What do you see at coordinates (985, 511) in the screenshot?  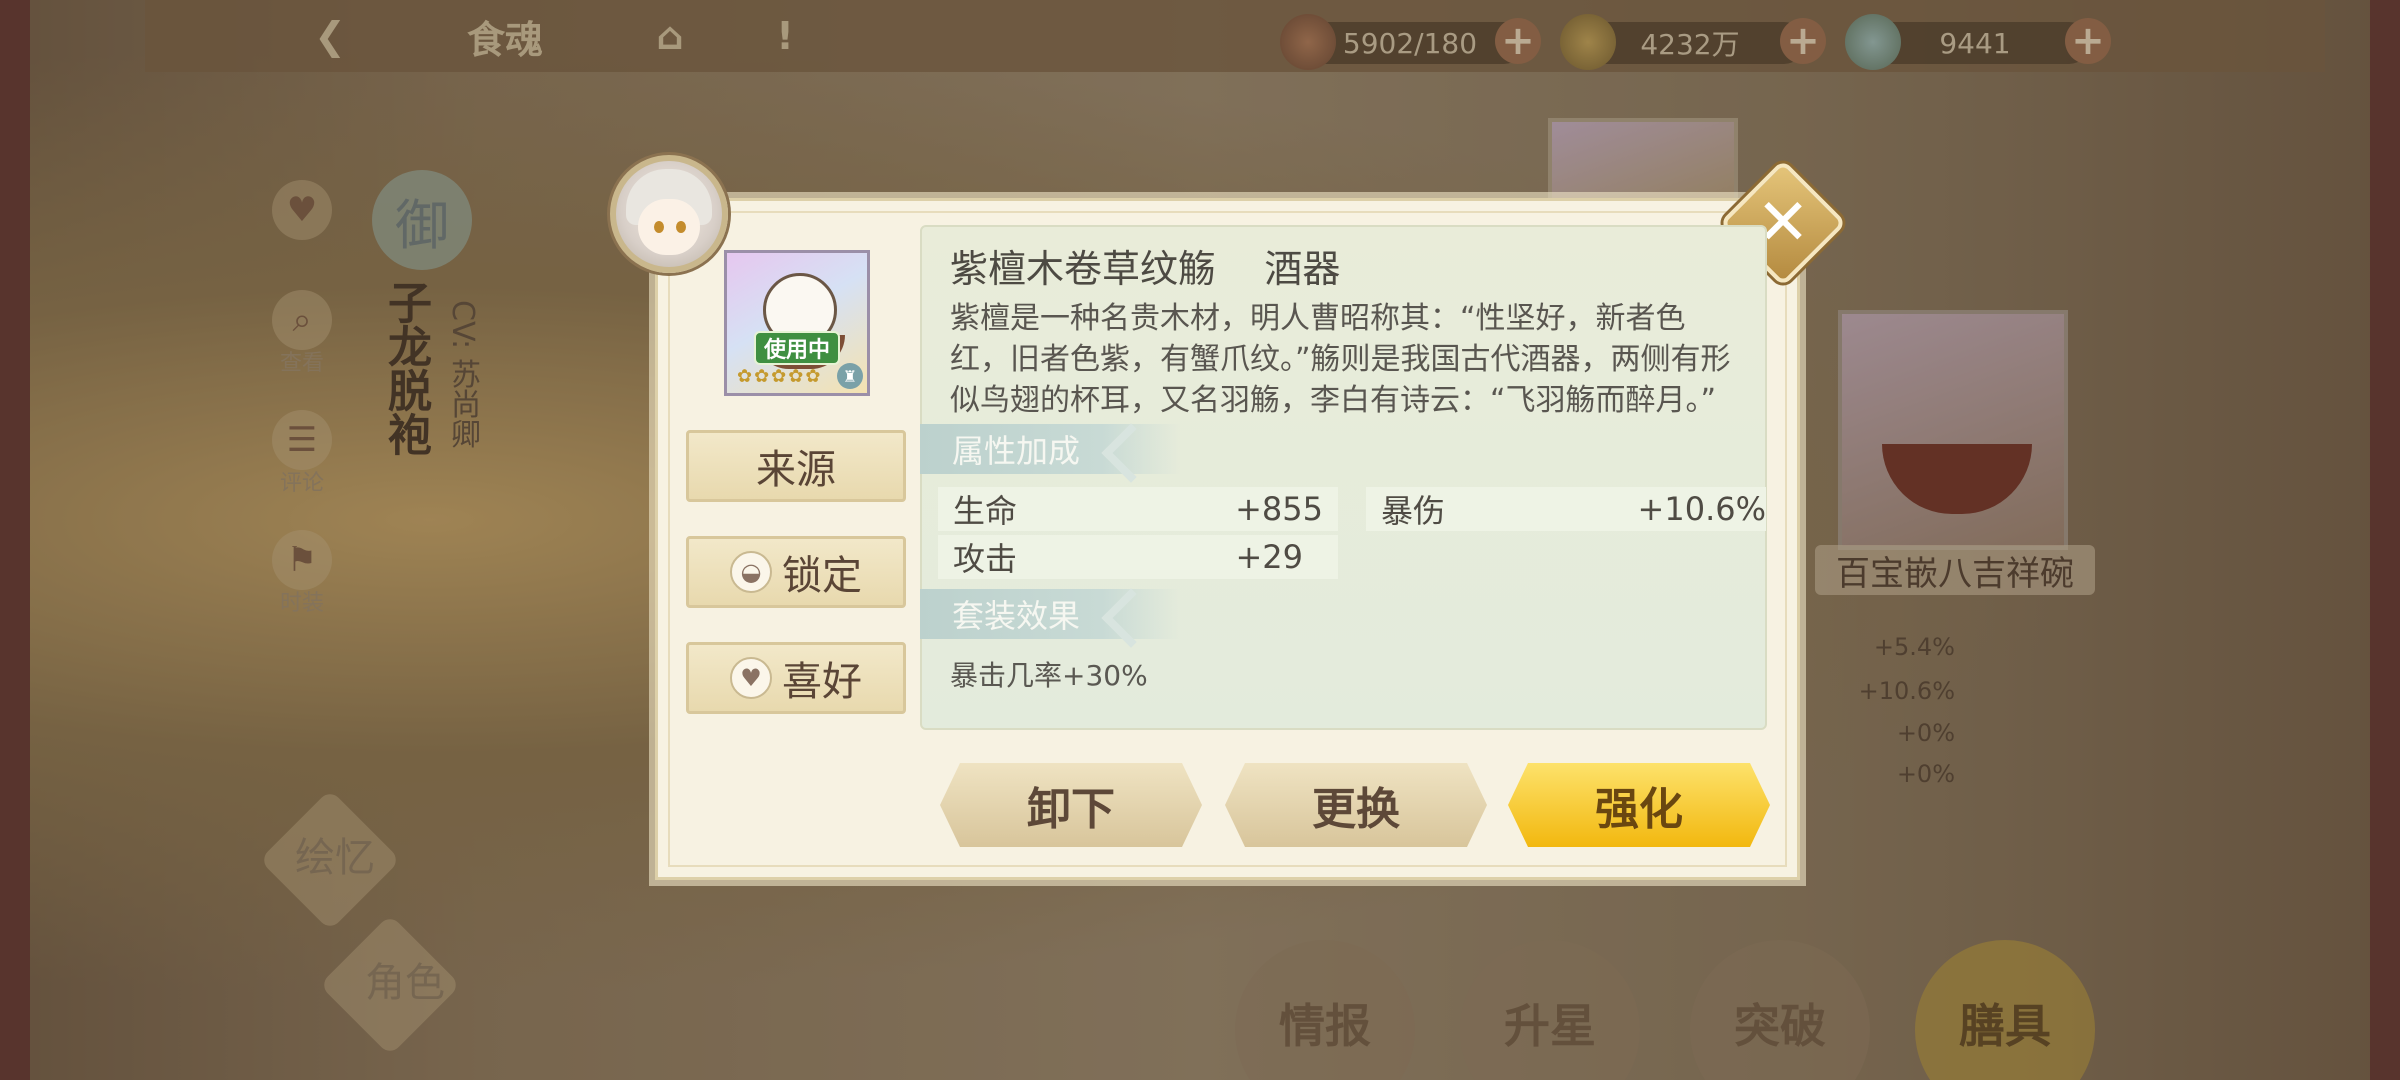 I see `stat-label-hp: 生命` at bounding box center [985, 511].